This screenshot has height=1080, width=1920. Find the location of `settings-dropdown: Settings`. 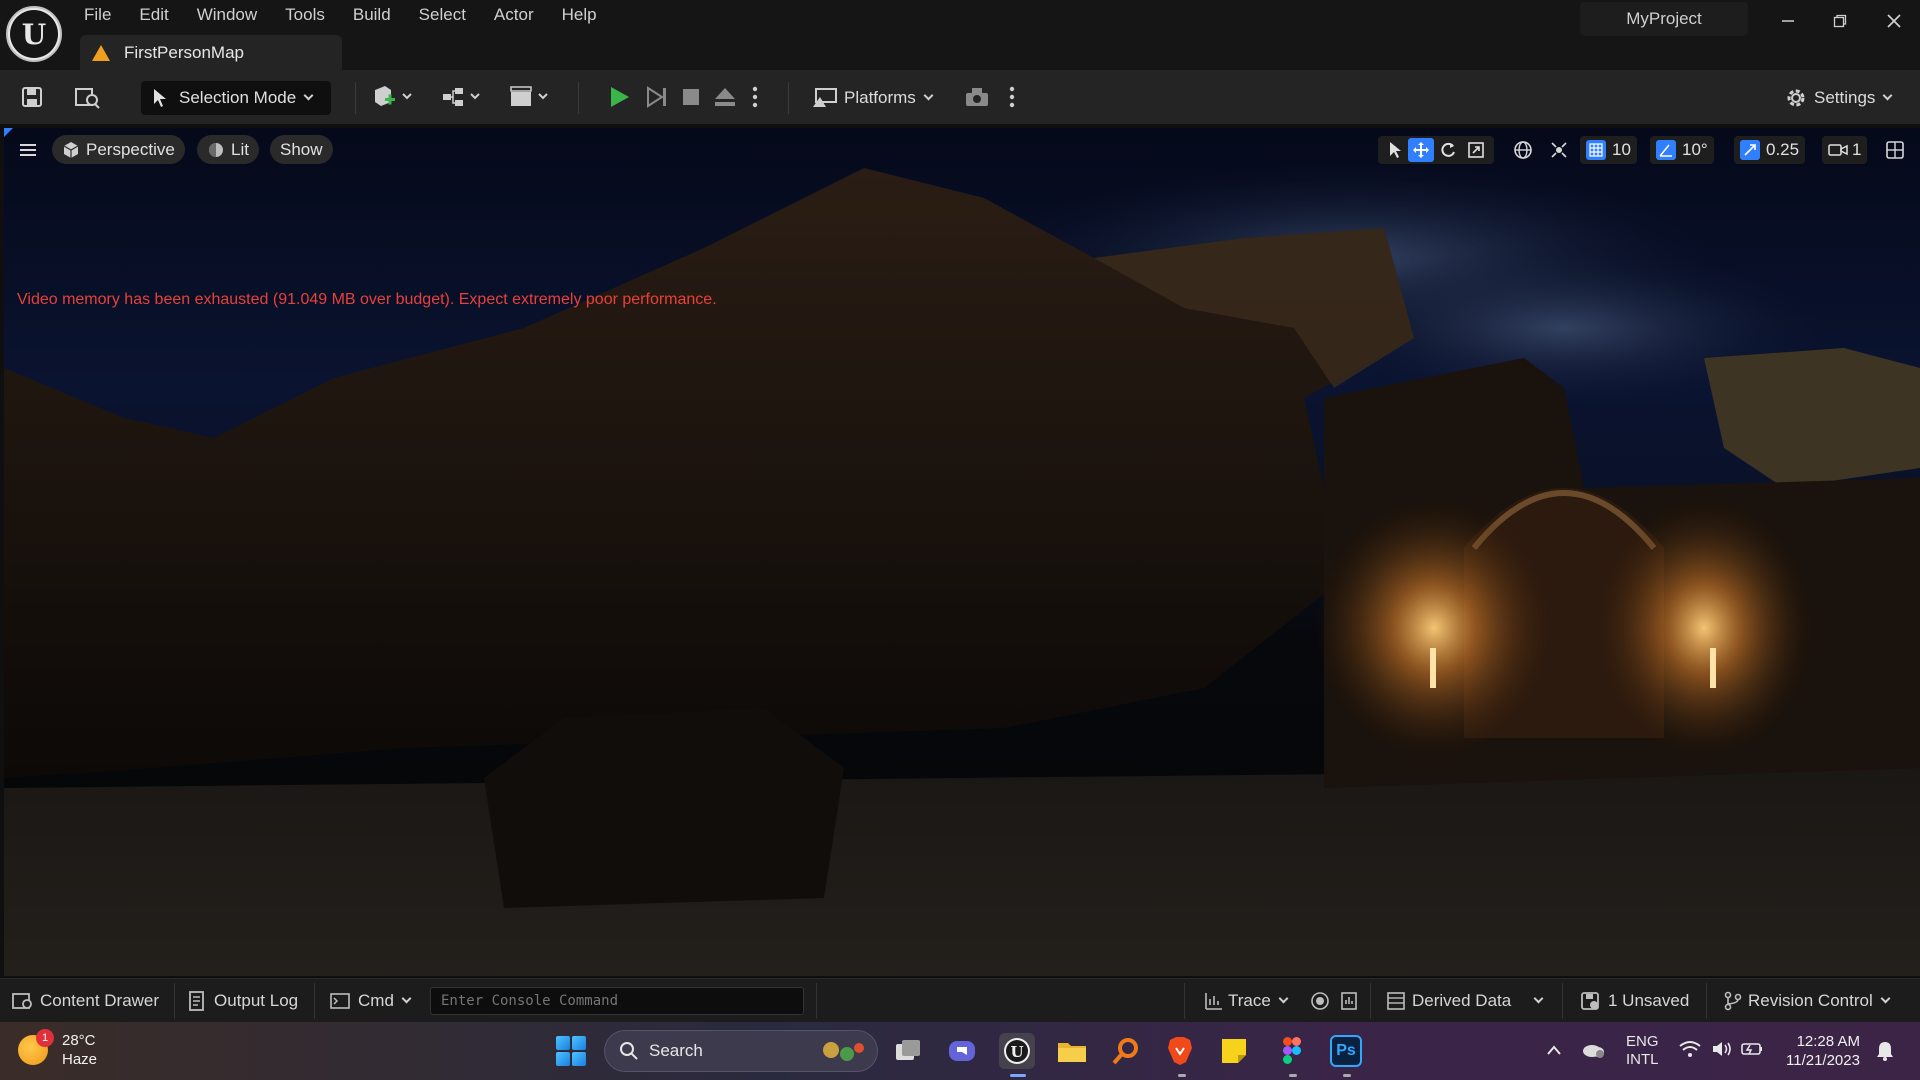

settings-dropdown: Settings is located at coordinates (1838, 98).